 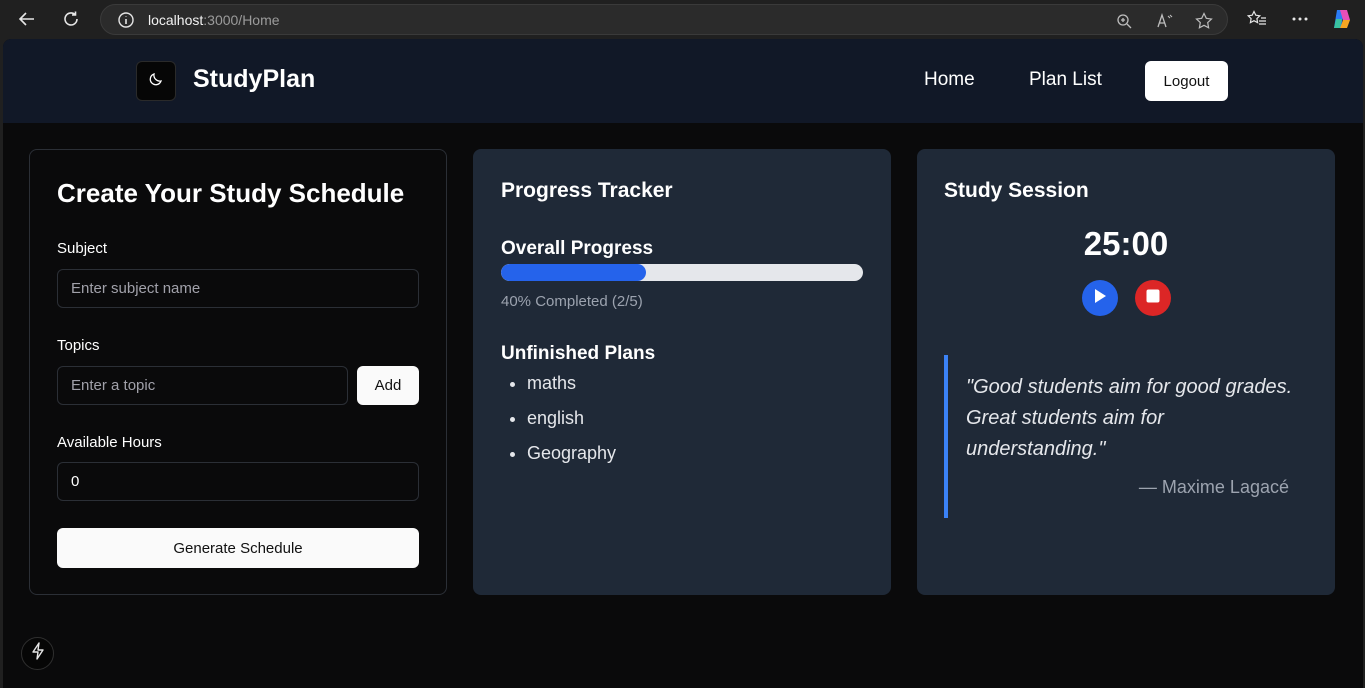 What do you see at coordinates (1186, 81) in the screenshot?
I see `logout-button: Logout` at bounding box center [1186, 81].